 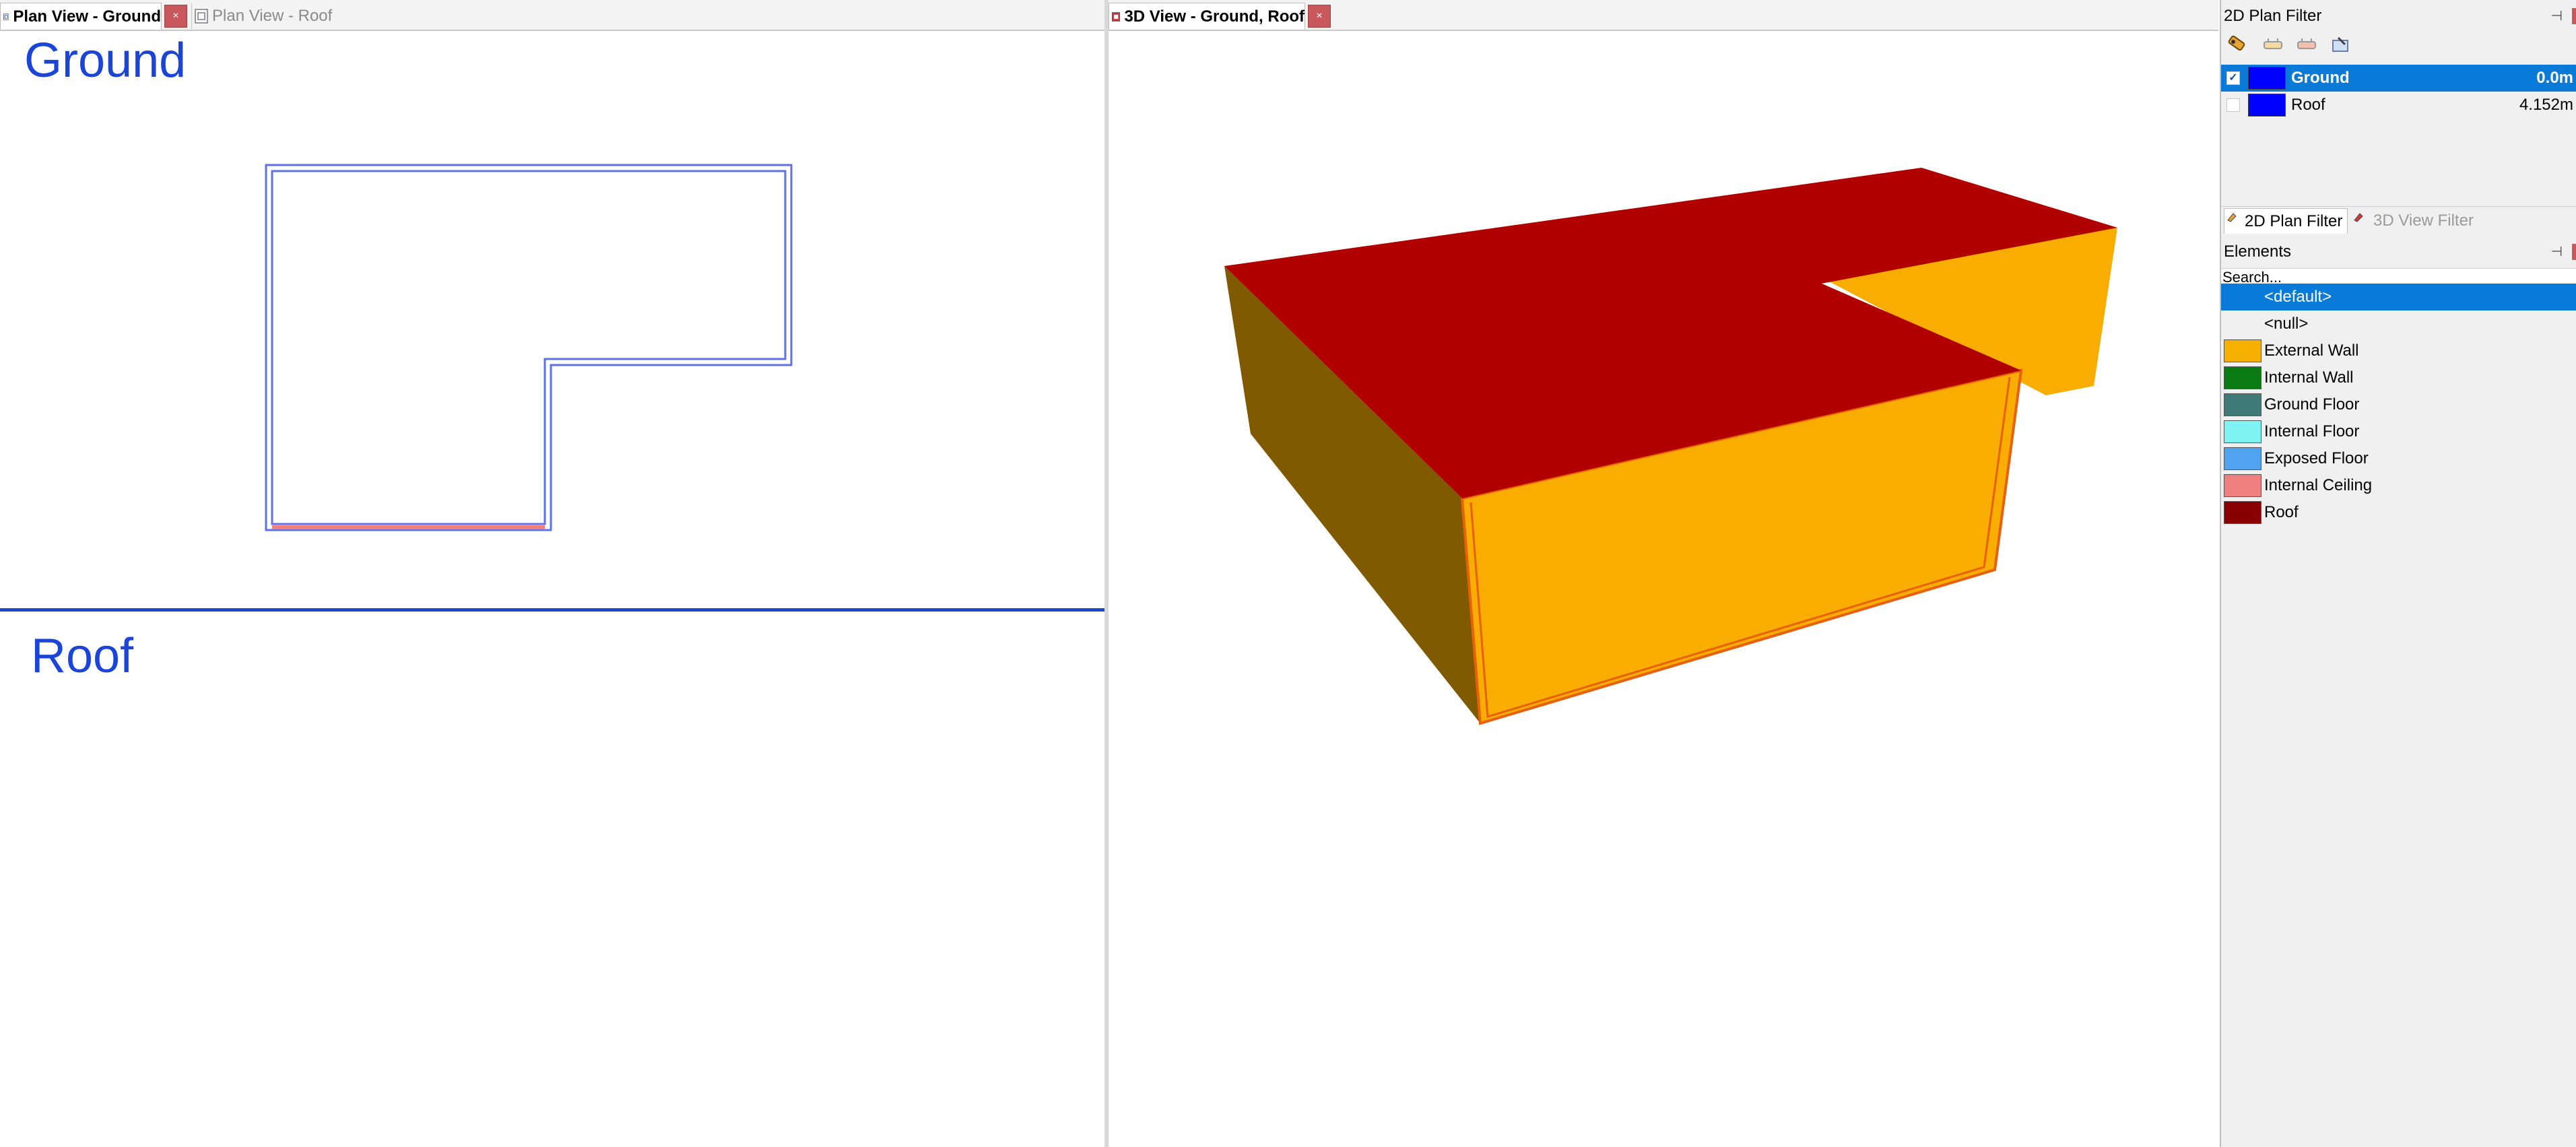 I want to click on tab-label: 3D View - Ground, Roof, so click(x=1214, y=16).